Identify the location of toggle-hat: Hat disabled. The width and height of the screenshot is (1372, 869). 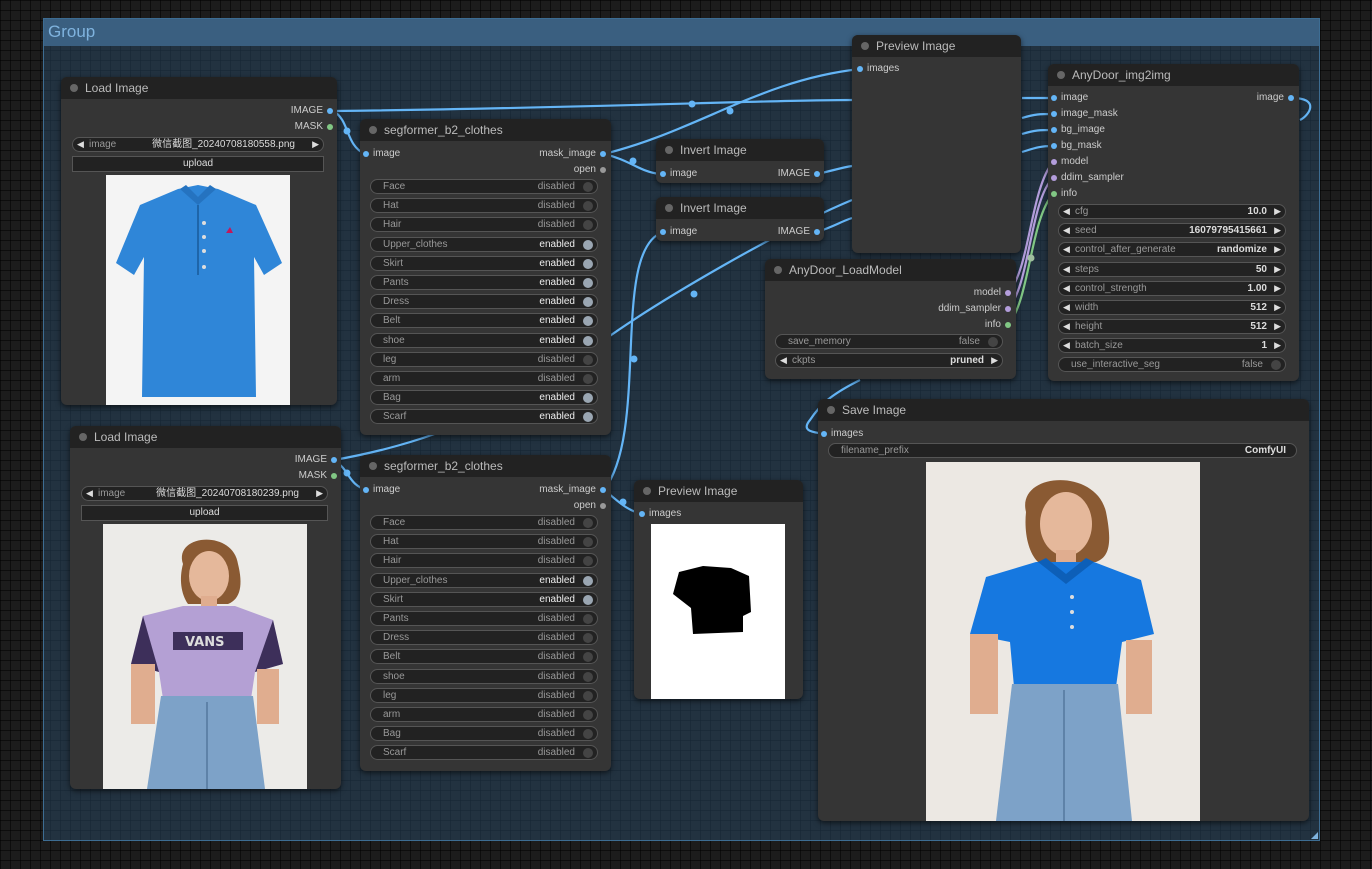
(484, 542).